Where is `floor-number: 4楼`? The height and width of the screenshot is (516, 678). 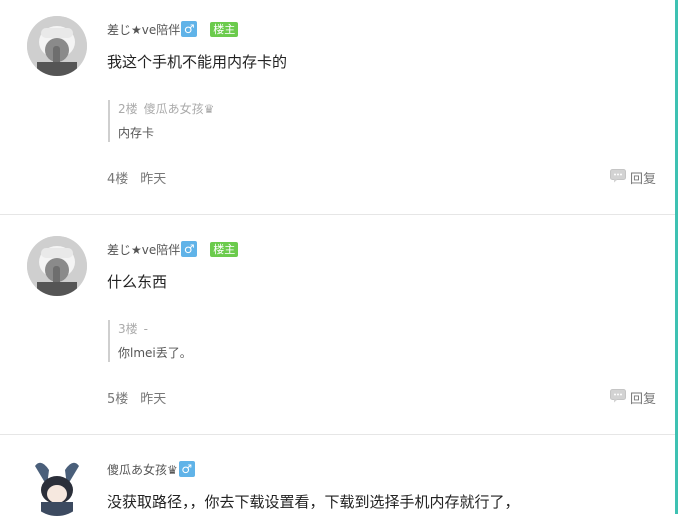
floor-number: 4楼 is located at coordinates (118, 179).